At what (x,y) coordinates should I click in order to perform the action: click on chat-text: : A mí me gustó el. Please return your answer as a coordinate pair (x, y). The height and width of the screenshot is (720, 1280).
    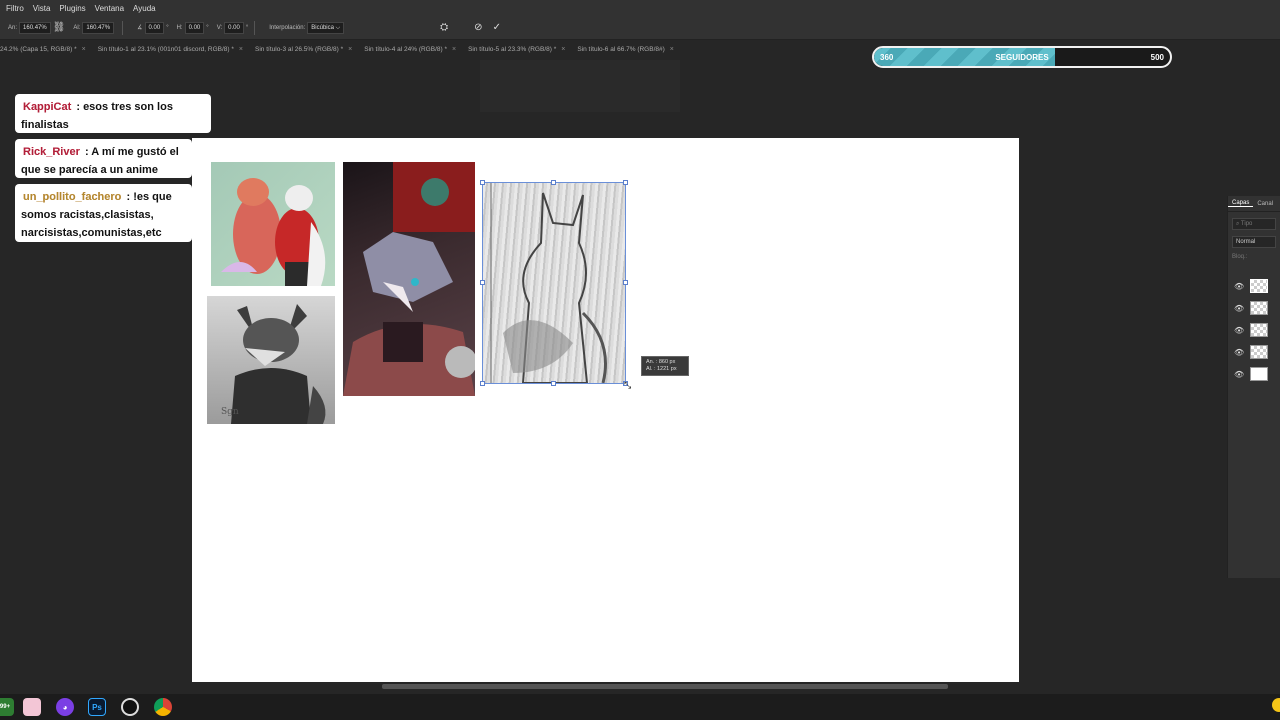
    Looking at the image, I should click on (131, 152).